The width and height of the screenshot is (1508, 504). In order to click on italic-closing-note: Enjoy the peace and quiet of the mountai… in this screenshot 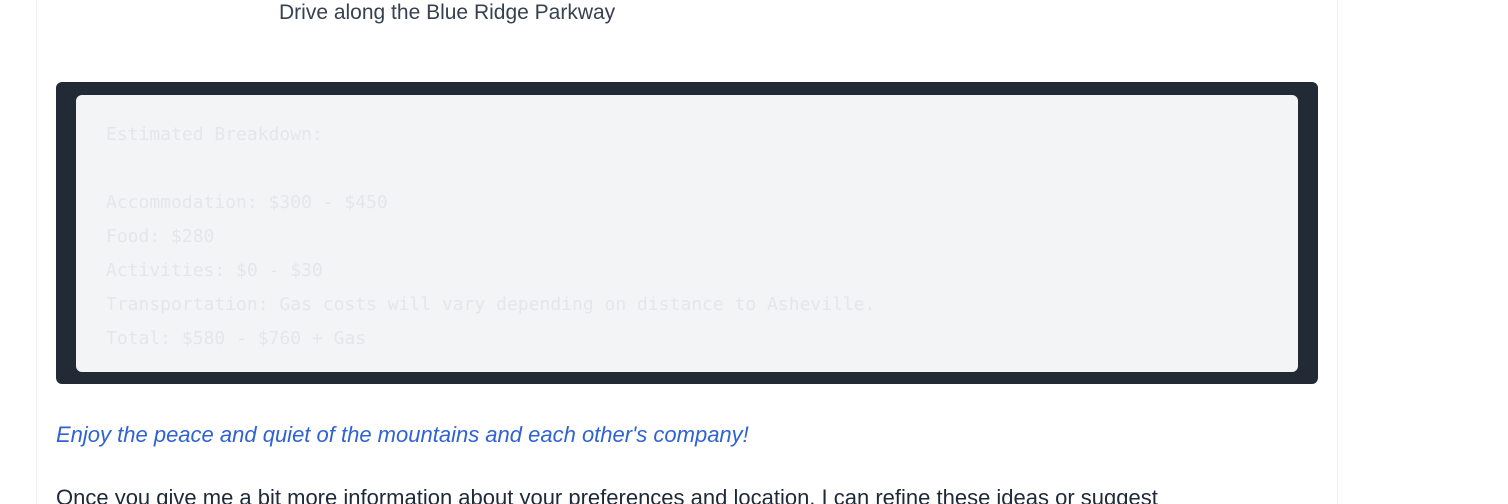, I will do `click(402, 434)`.